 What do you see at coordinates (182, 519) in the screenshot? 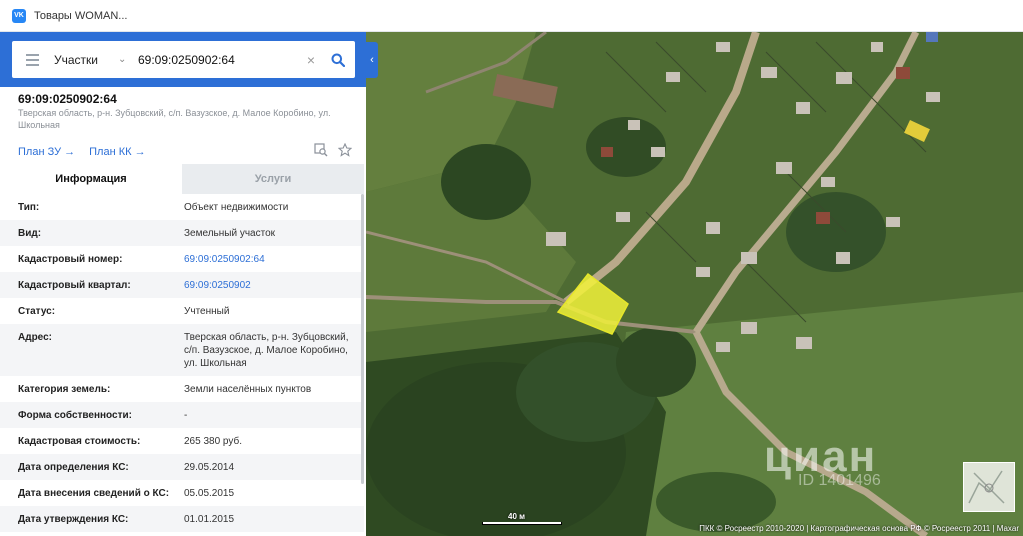
I see `property-row: Дата утверждения КС: 01.01.2015` at bounding box center [182, 519].